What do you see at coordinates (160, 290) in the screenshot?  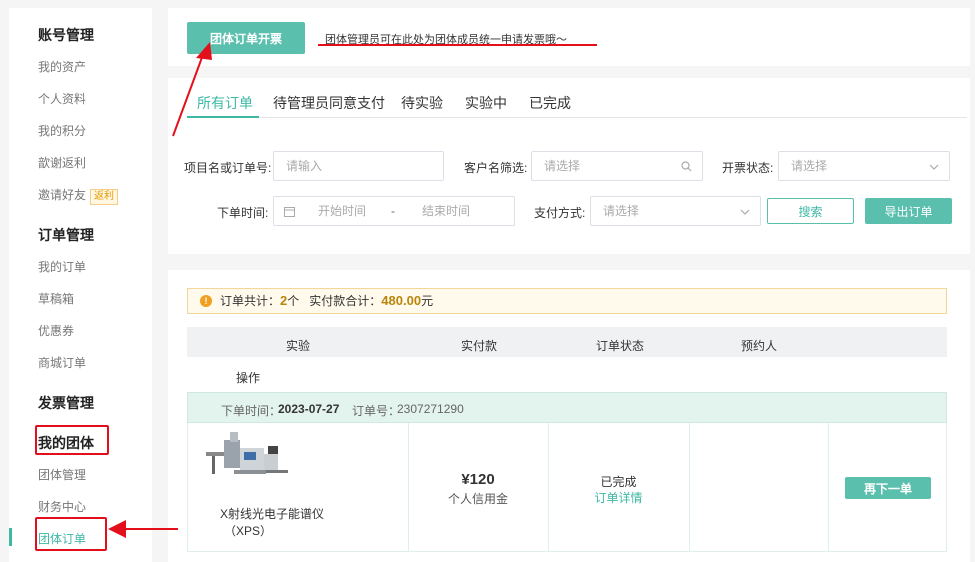 I see `annotation-arrows` at bounding box center [160, 290].